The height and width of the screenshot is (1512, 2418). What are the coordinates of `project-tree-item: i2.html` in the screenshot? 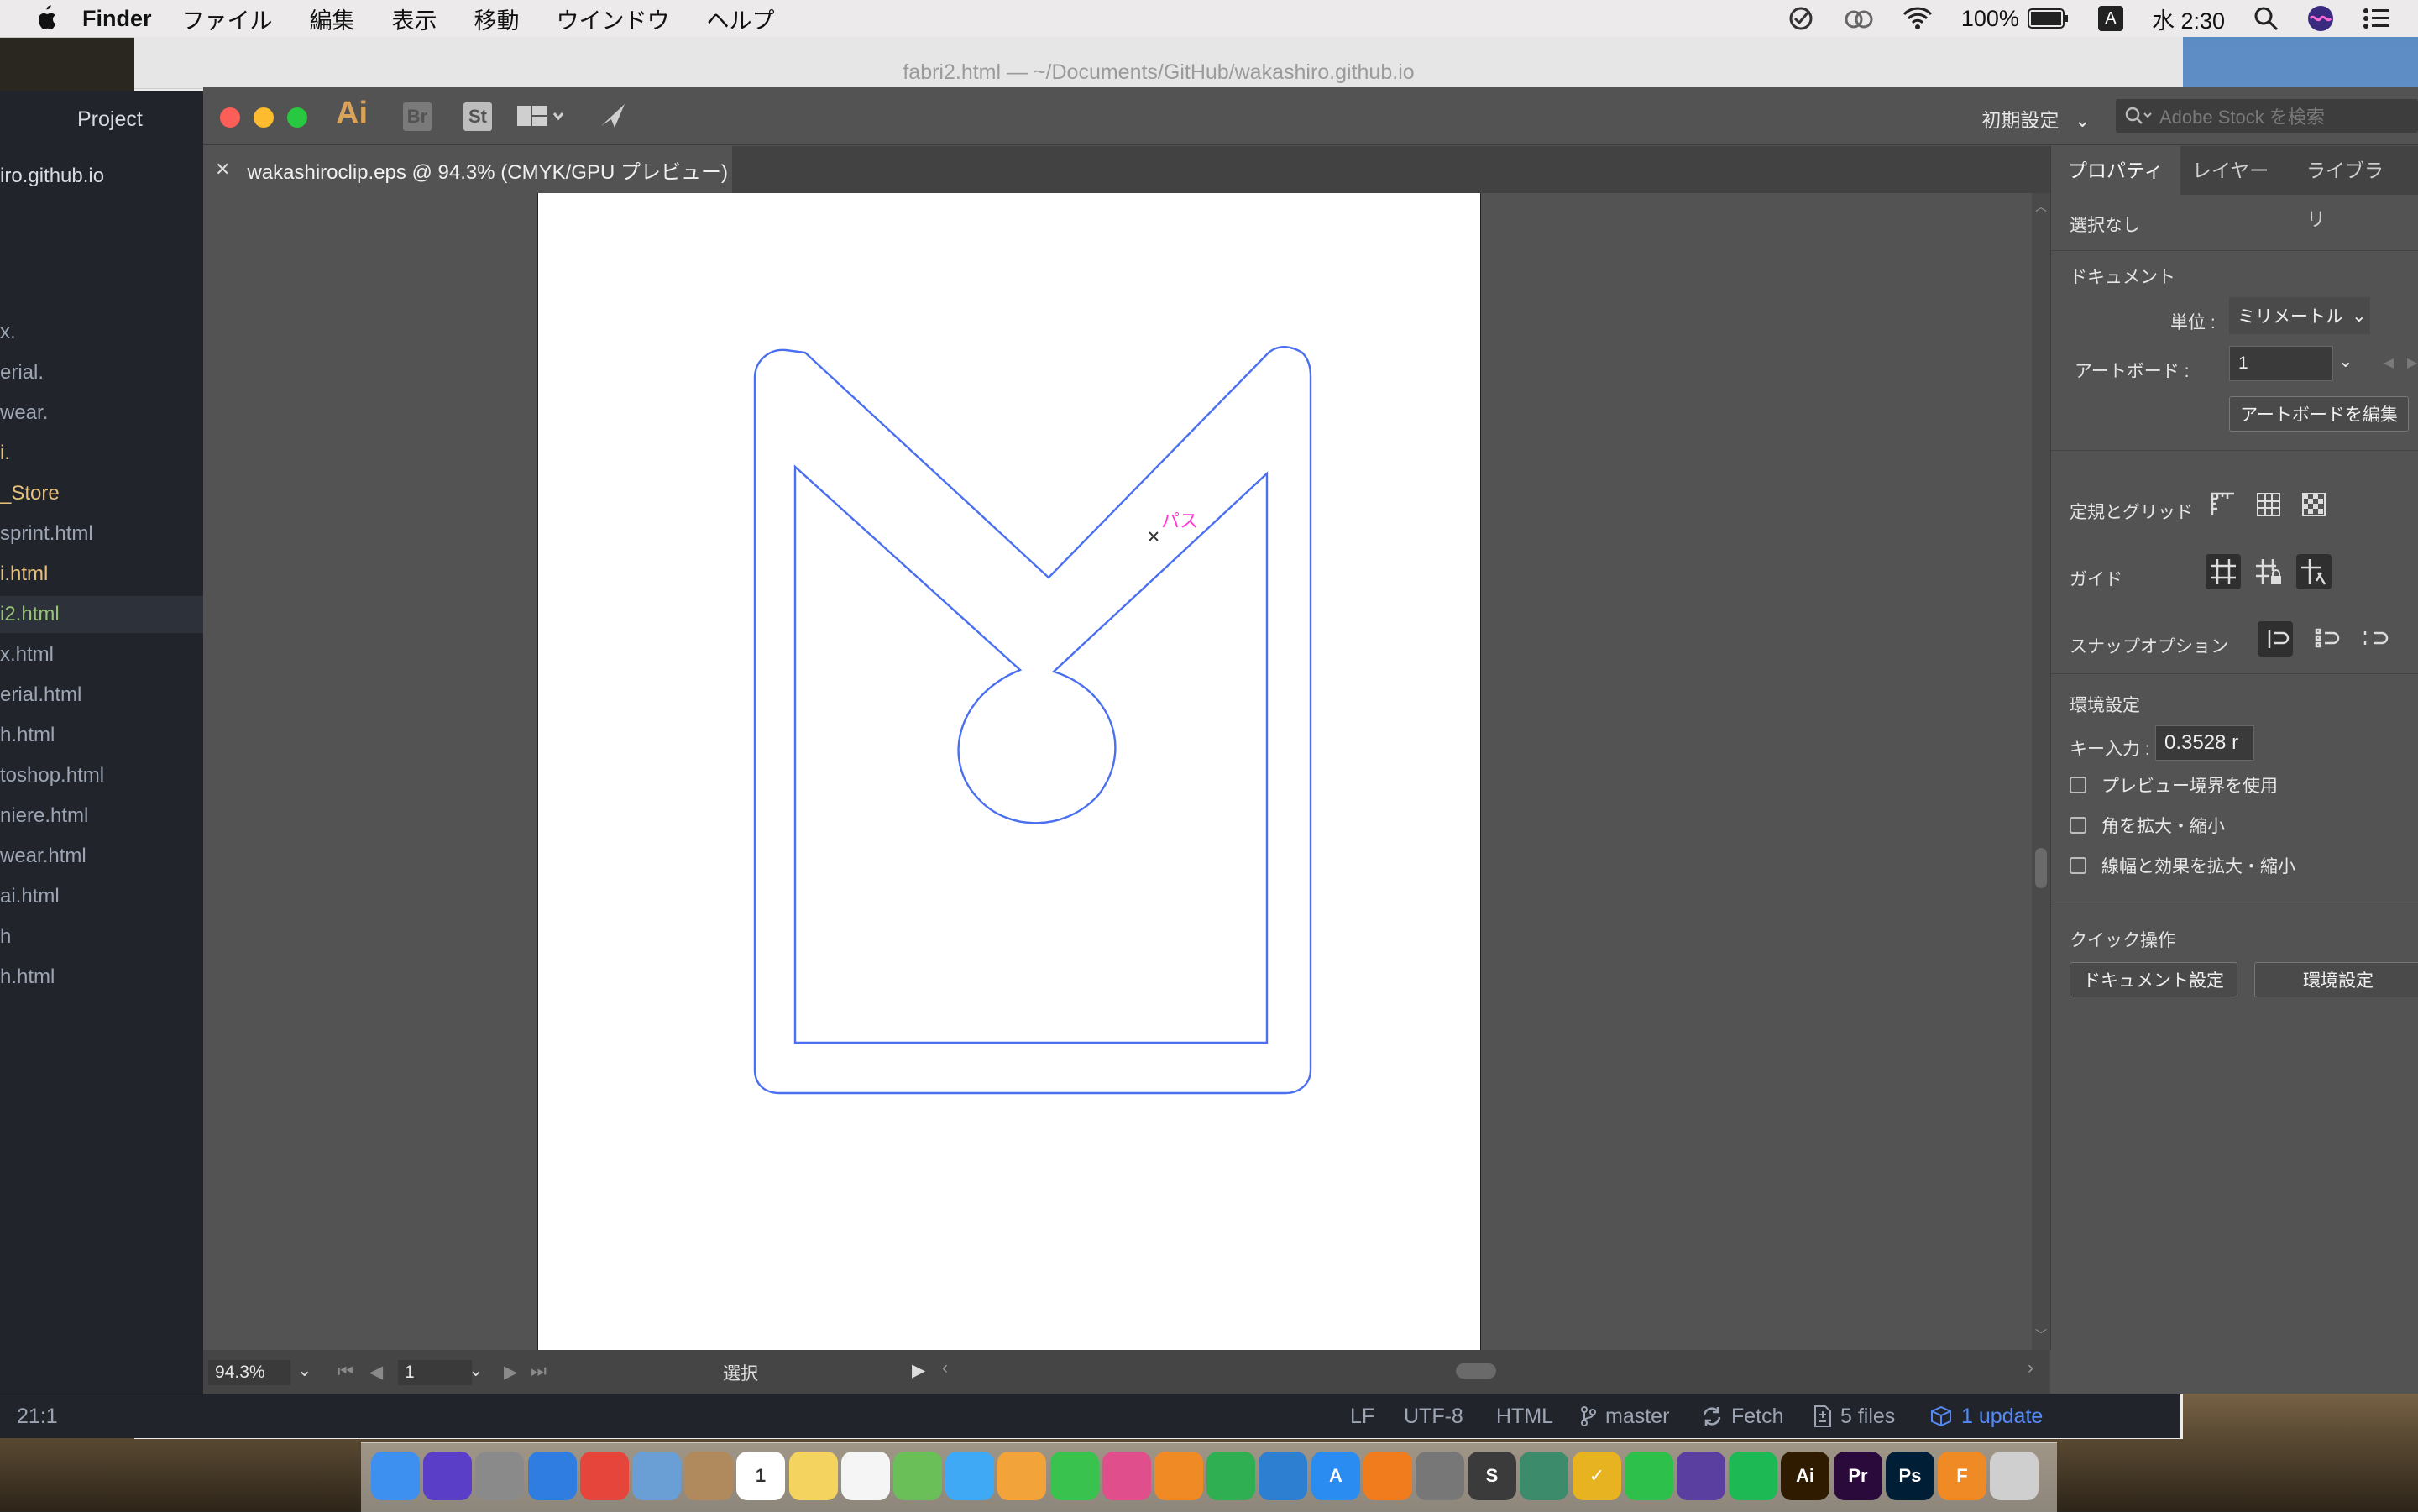 It's located at (101, 614).